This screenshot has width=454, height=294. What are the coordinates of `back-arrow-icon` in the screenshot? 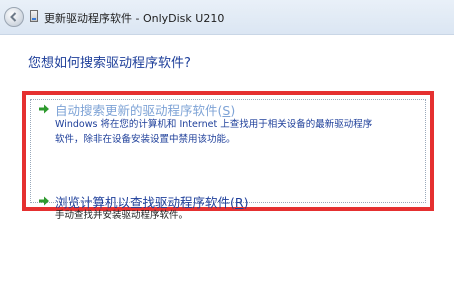 It's located at (13, 17).